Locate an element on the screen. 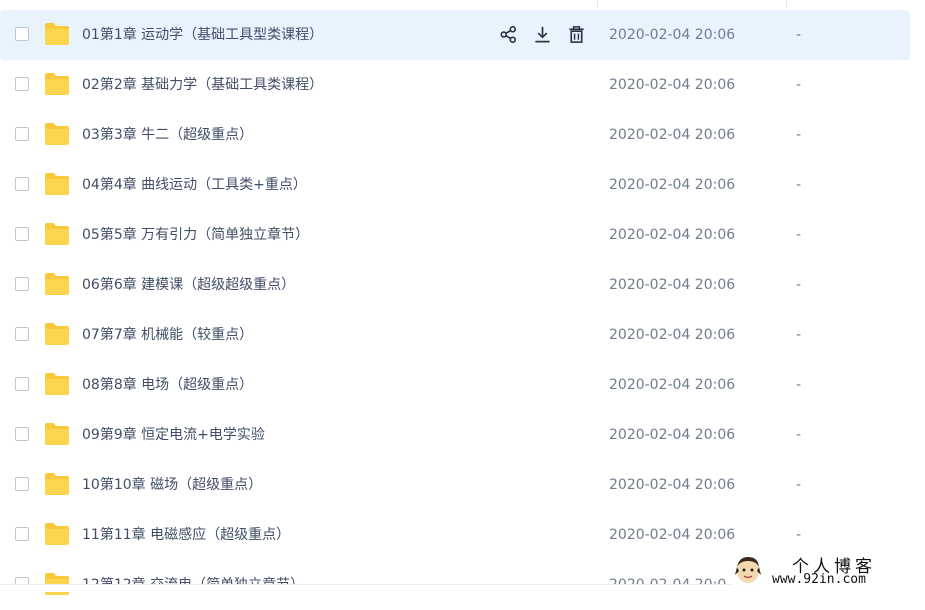 The image size is (925, 610). file-row: 01第1章 运动学（基础工具型类课程） 2020-02-04 20:06 - is located at coordinates (455, 35).